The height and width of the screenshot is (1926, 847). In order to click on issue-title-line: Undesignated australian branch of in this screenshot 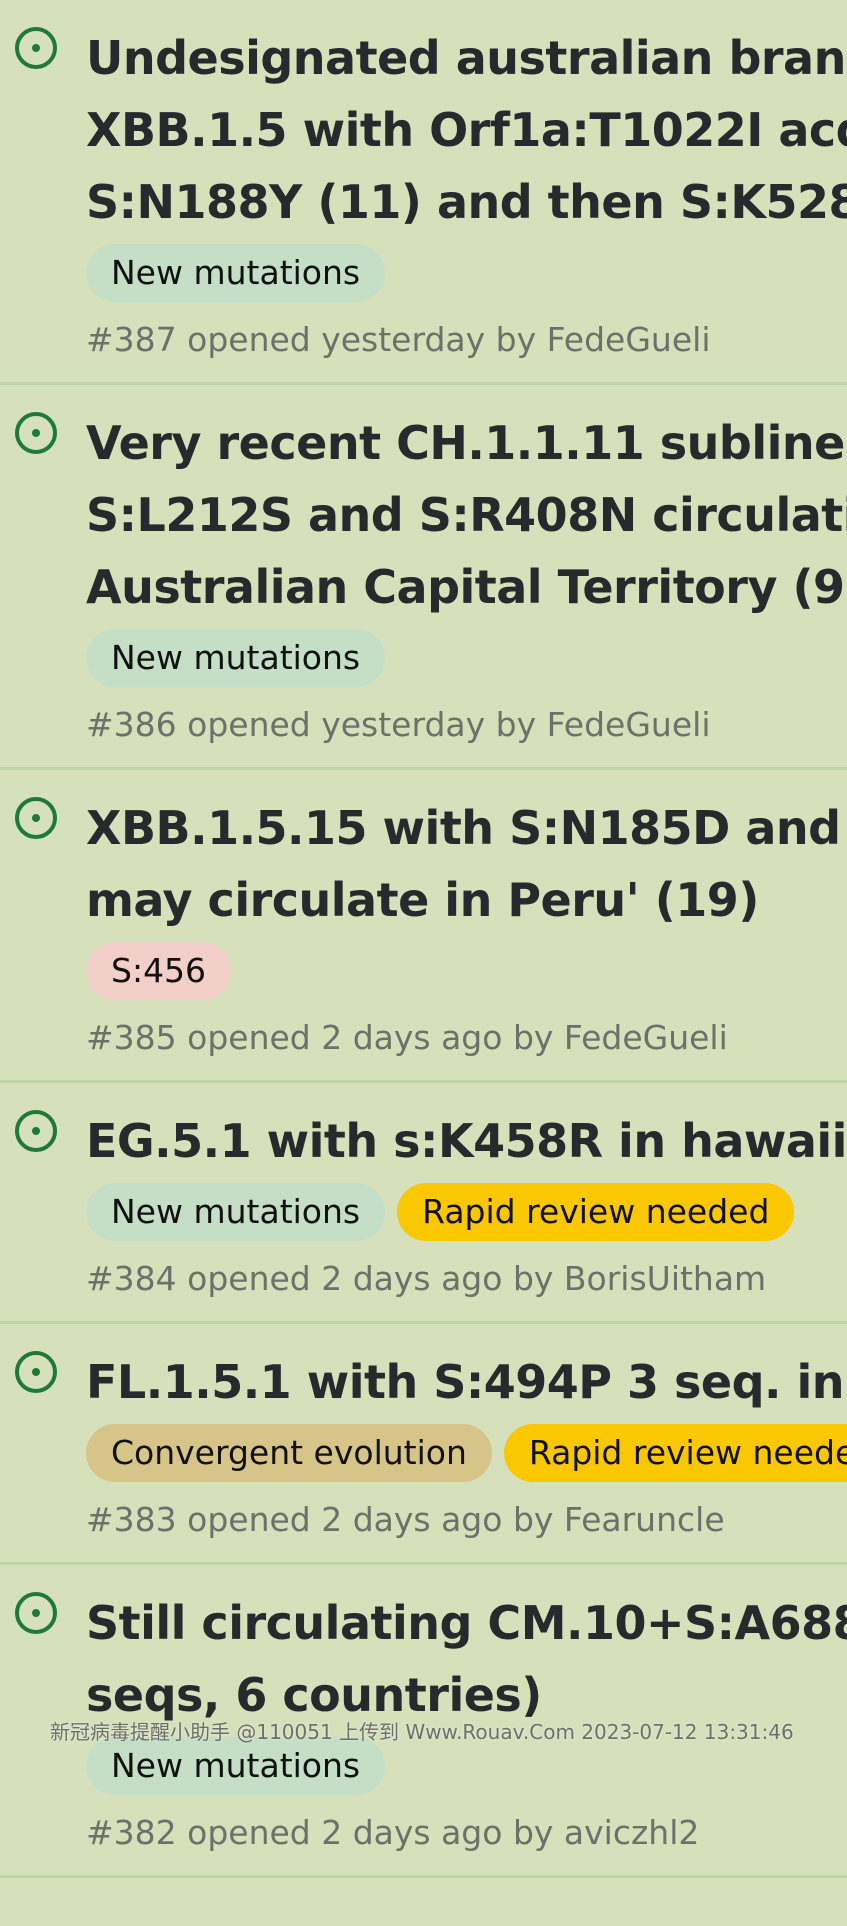, I will do `click(466, 58)`.